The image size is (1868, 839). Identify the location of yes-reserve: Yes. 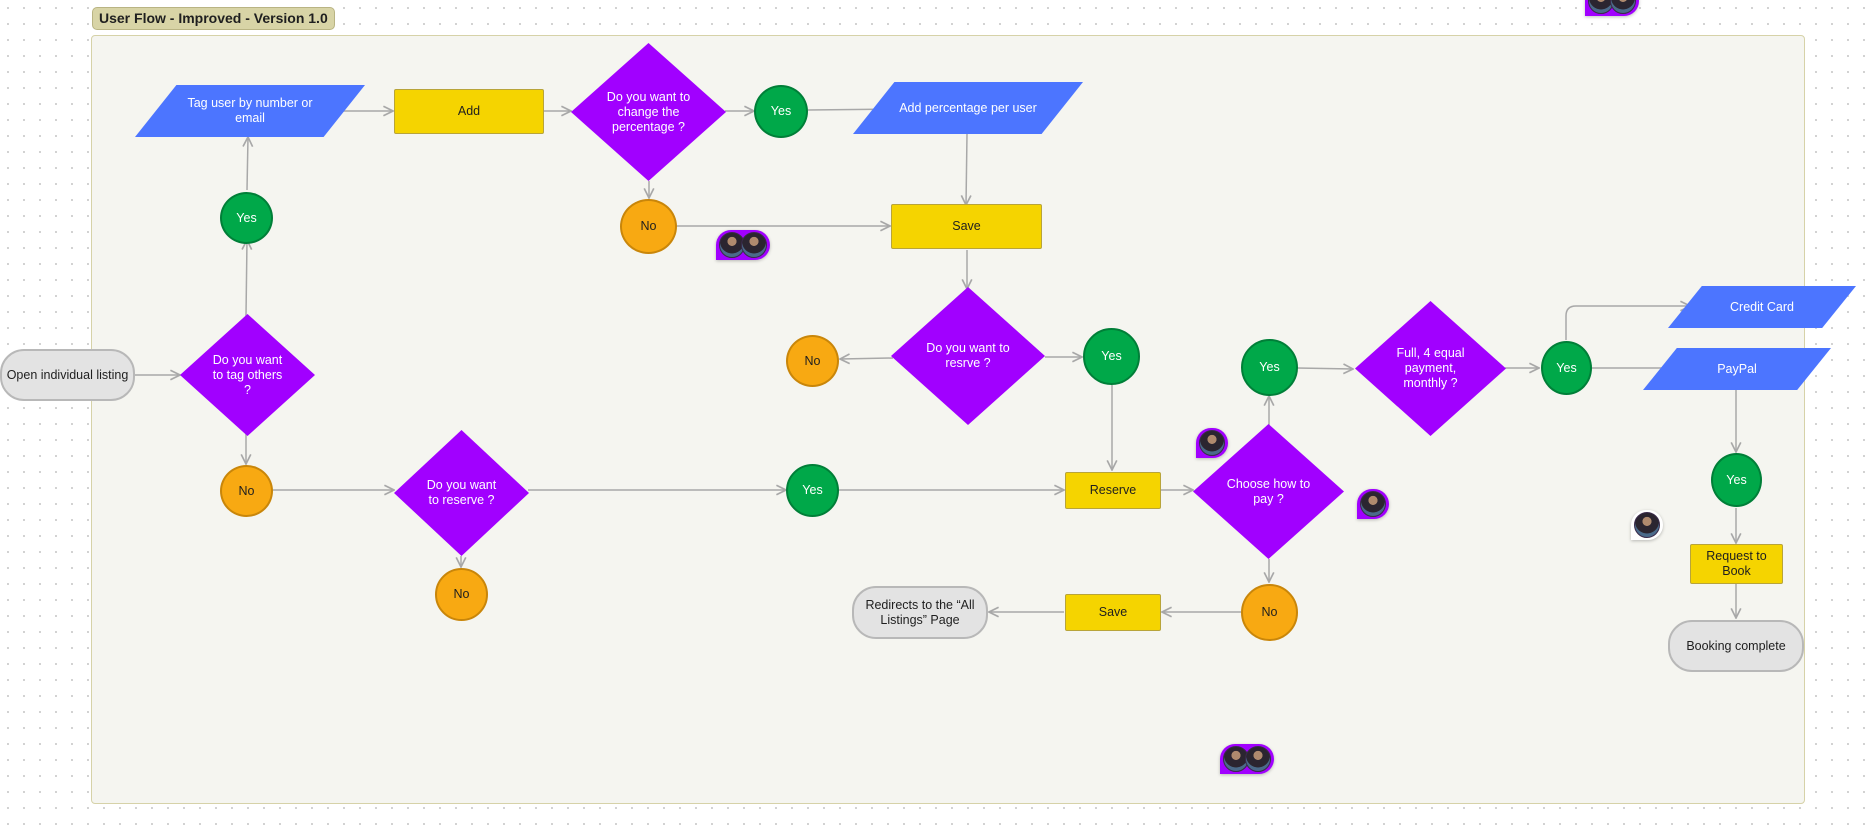
(812, 490).